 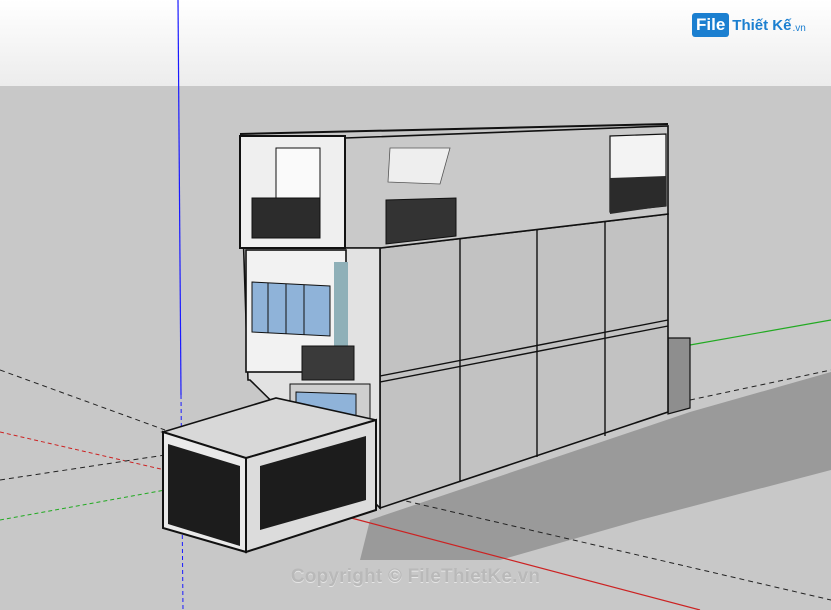 What do you see at coordinates (679, 376) in the screenshot?
I see `rear-annex` at bounding box center [679, 376].